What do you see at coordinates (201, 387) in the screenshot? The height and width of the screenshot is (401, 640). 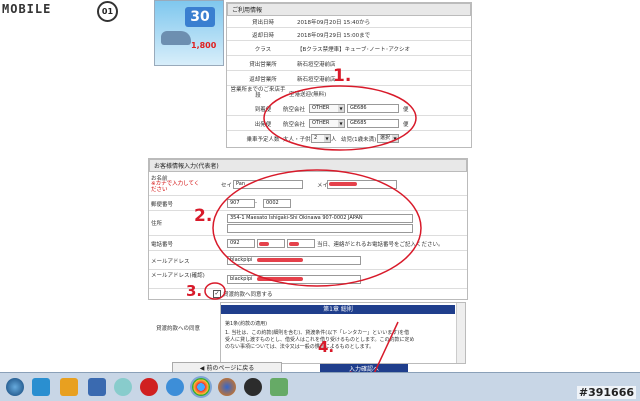 I see `chrome-icon` at bounding box center [201, 387].